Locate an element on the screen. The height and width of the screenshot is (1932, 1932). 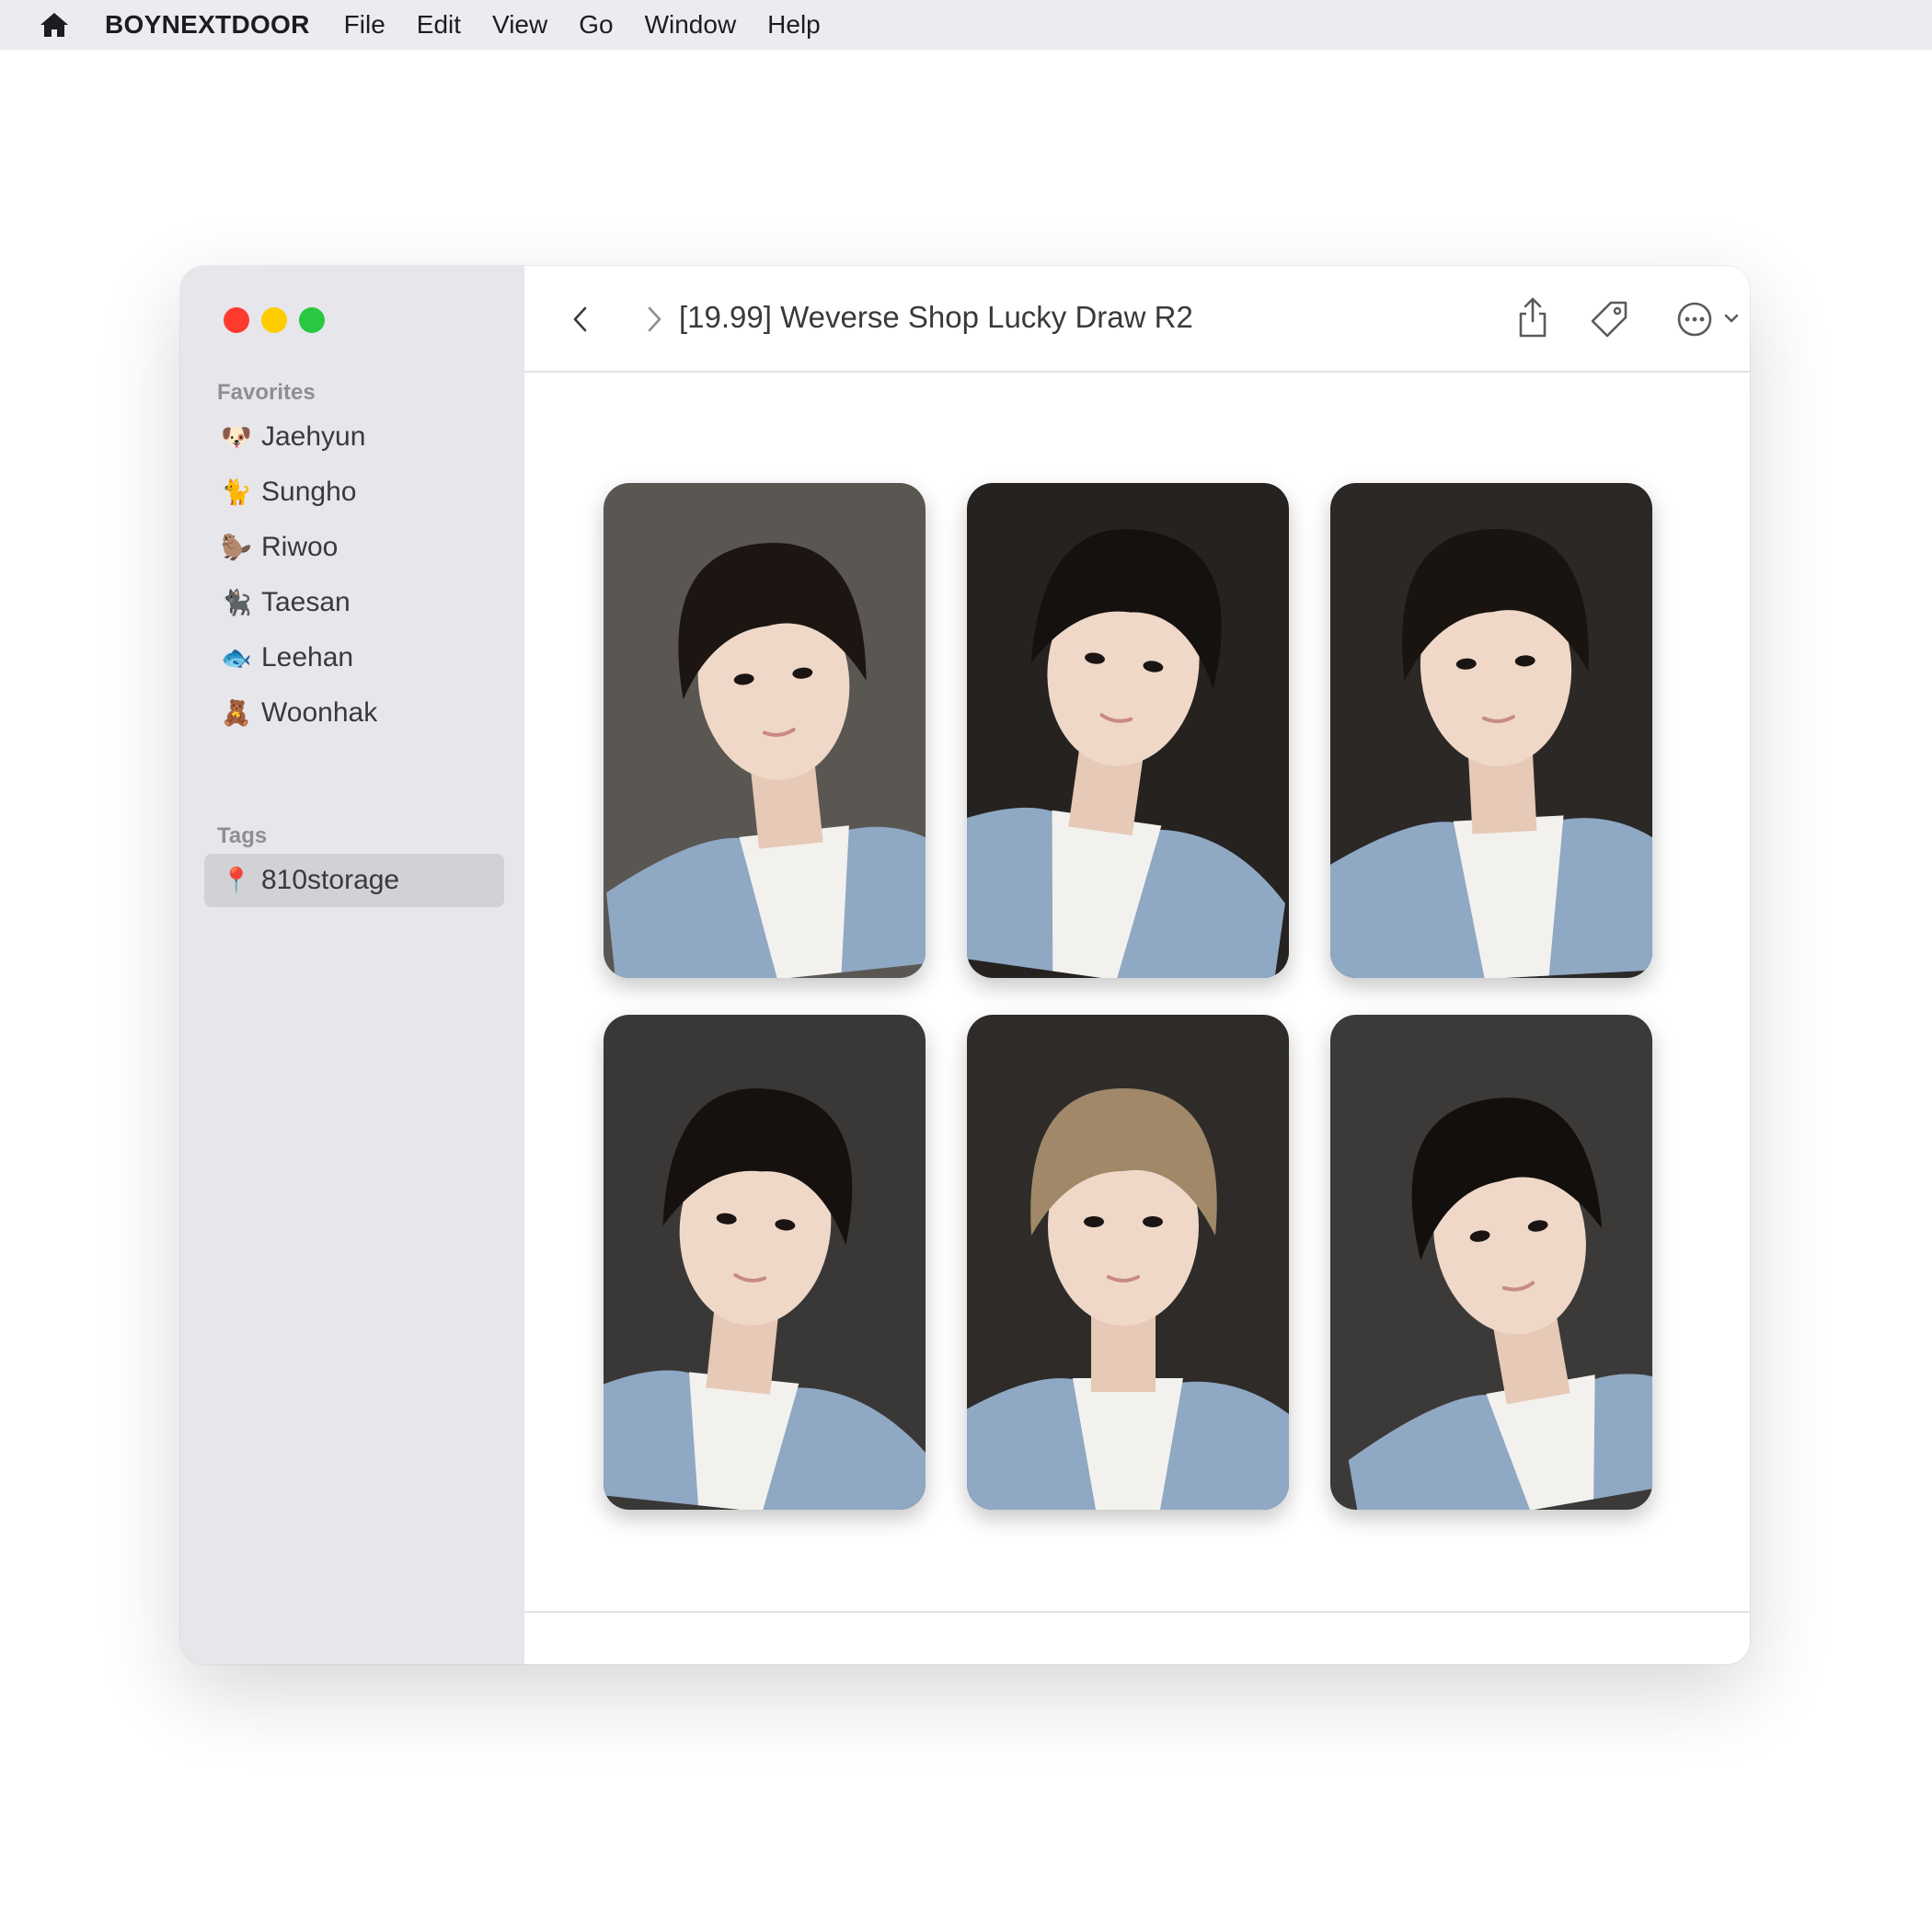
sidebar-item-riwoo: 🦫 Riwoo is located at coordinates (299, 547).